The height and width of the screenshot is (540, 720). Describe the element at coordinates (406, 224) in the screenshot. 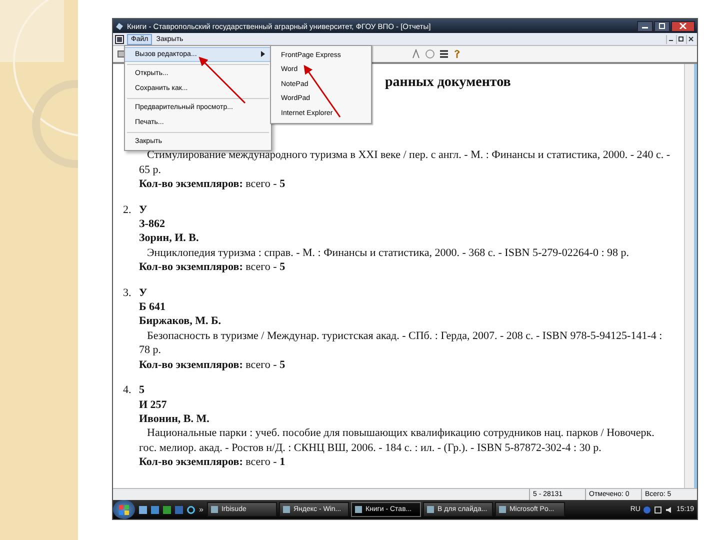

I see `record-field: З-862` at that location.